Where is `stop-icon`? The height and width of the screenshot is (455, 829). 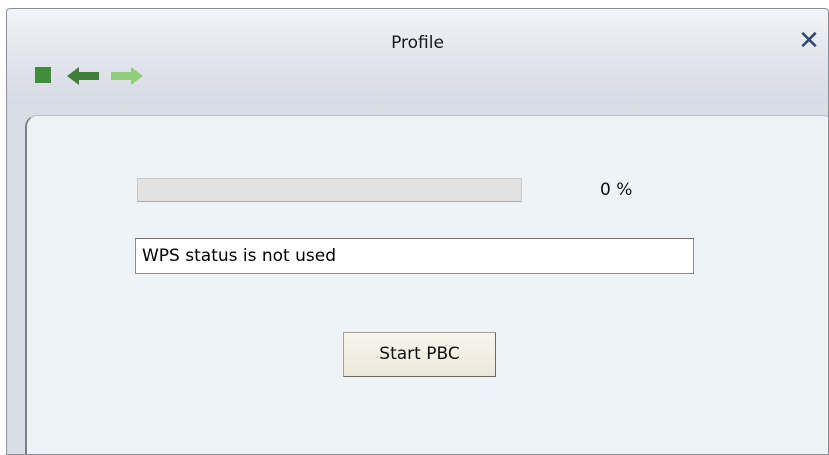 stop-icon is located at coordinates (43, 75).